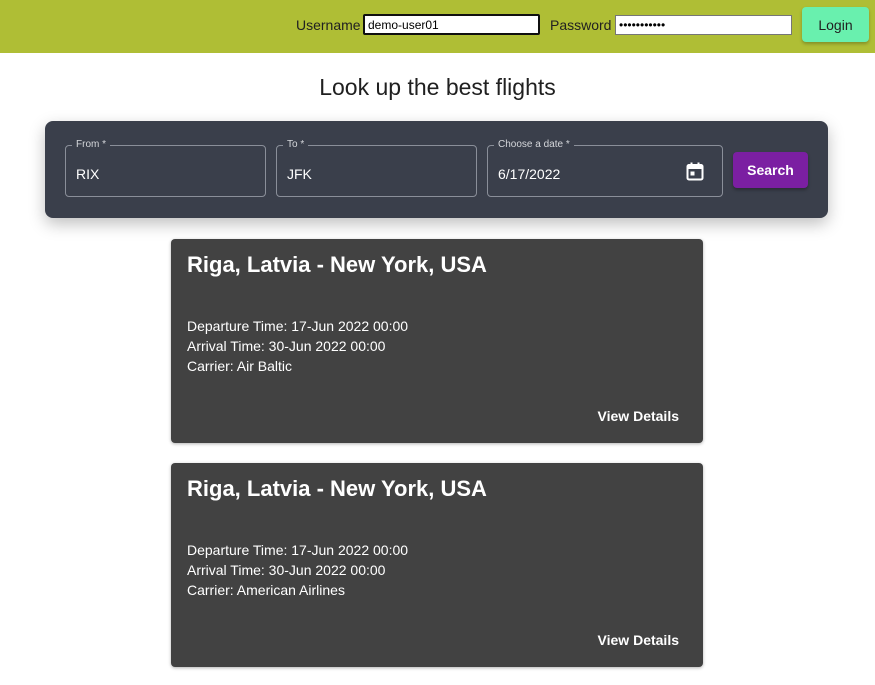 The height and width of the screenshot is (685, 875). I want to click on page-title: Look up the best flights, so click(437, 87).